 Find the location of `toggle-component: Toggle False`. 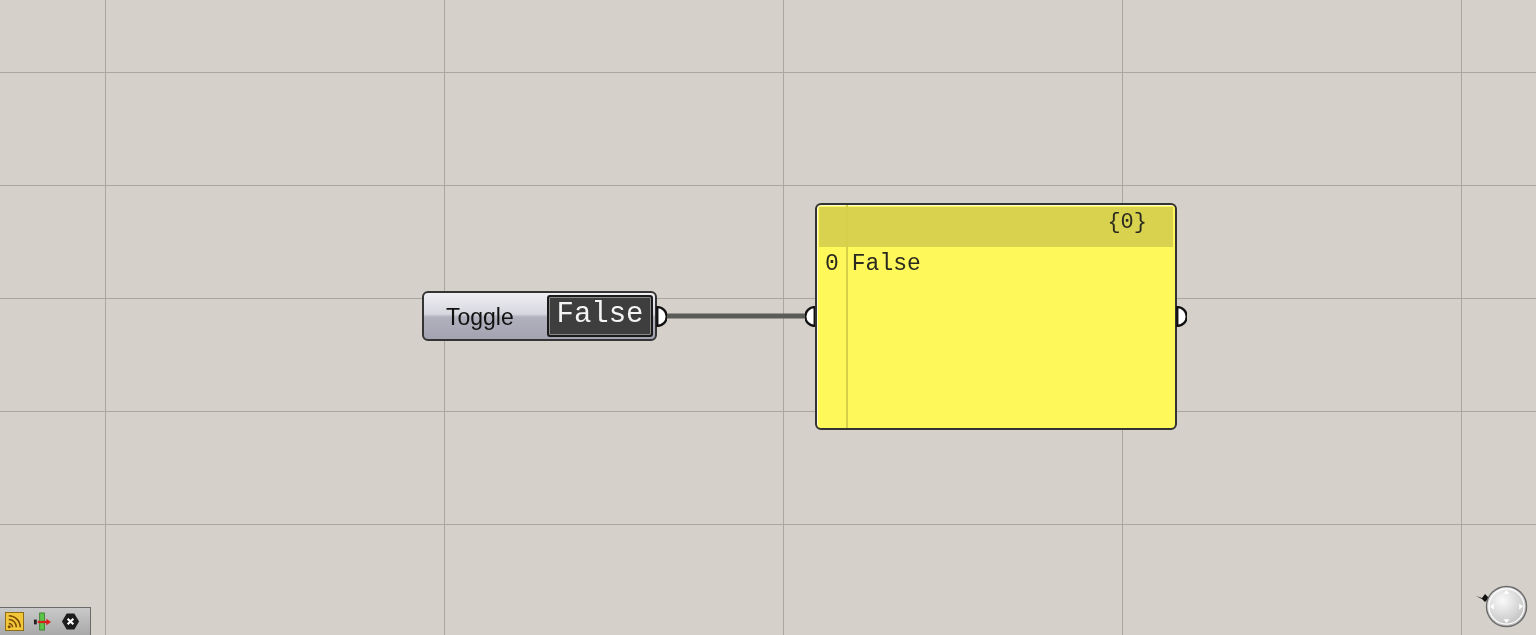

toggle-component: Toggle False is located at coordinates (539, 316).